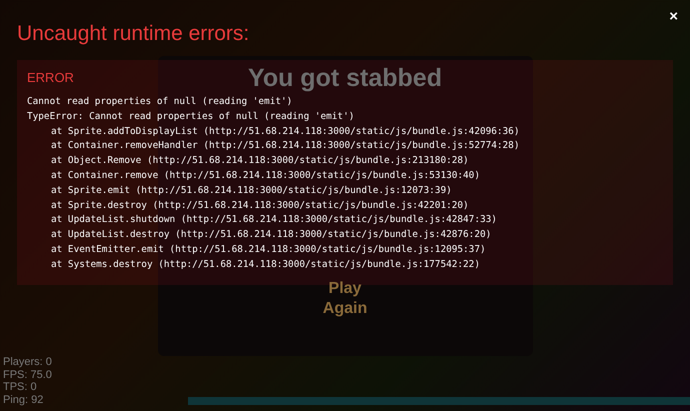 The width and height of the screenshot is (690, 411). I want to click on play-again-button: Play Again, so click(345, 299).